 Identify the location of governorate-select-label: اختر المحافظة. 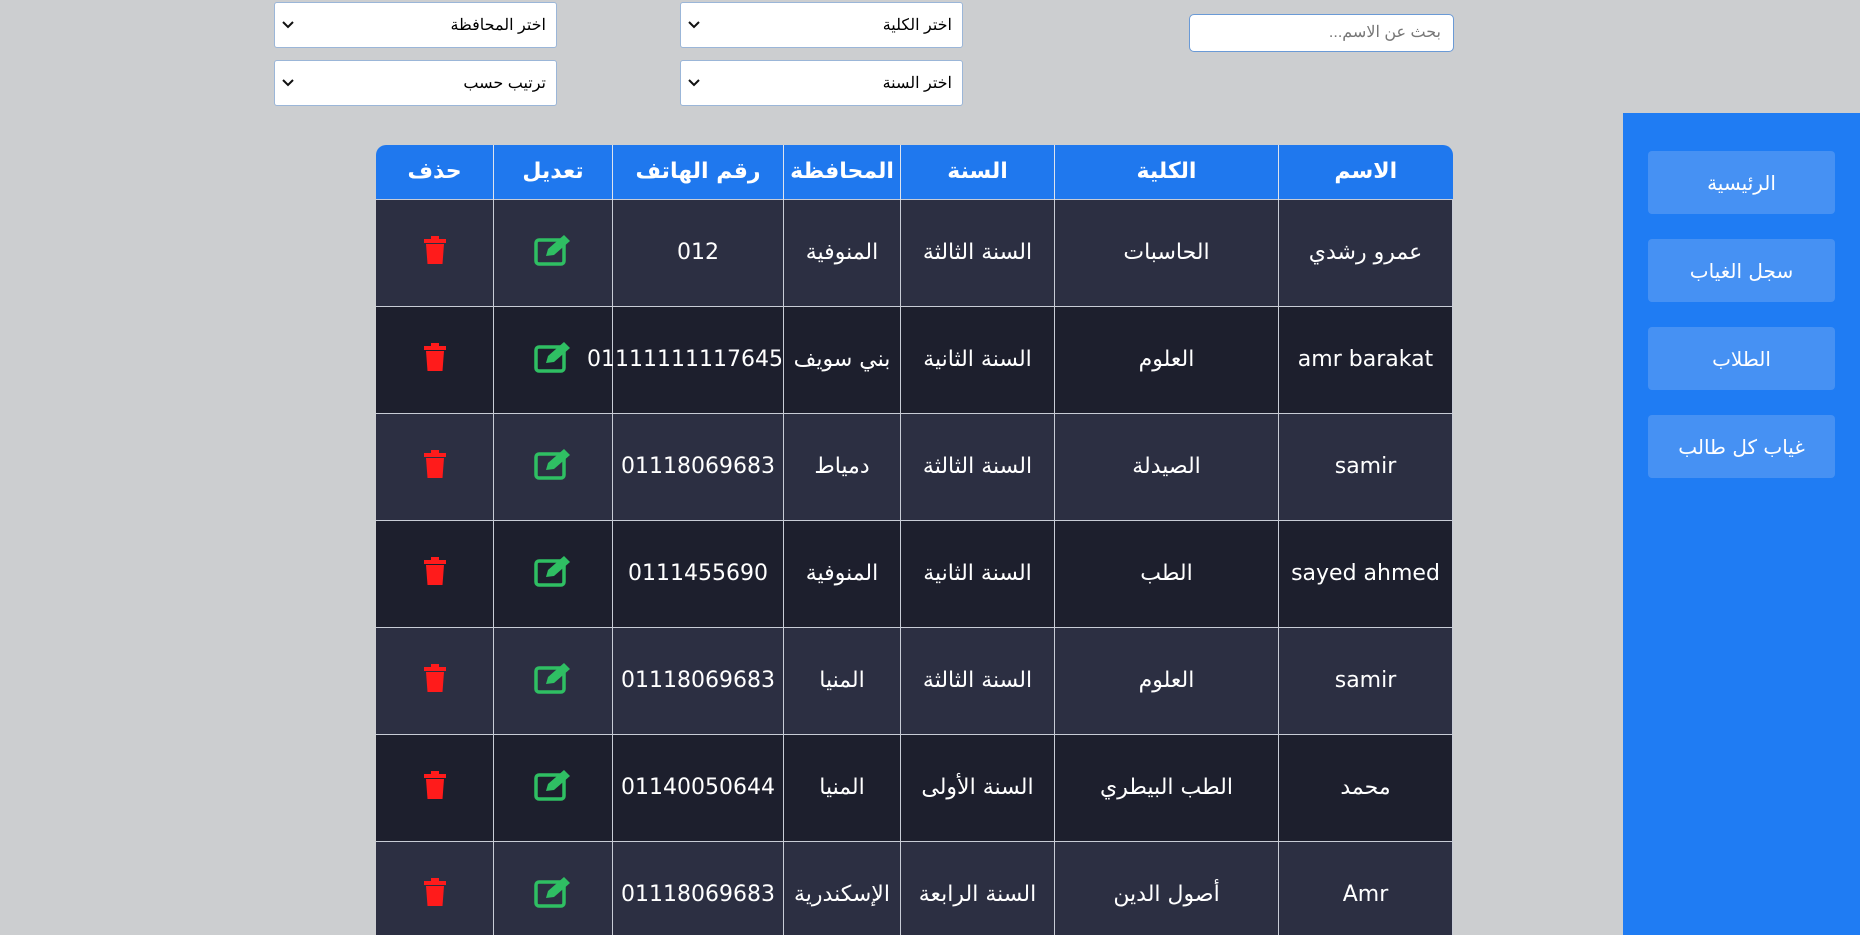
(498, 25).